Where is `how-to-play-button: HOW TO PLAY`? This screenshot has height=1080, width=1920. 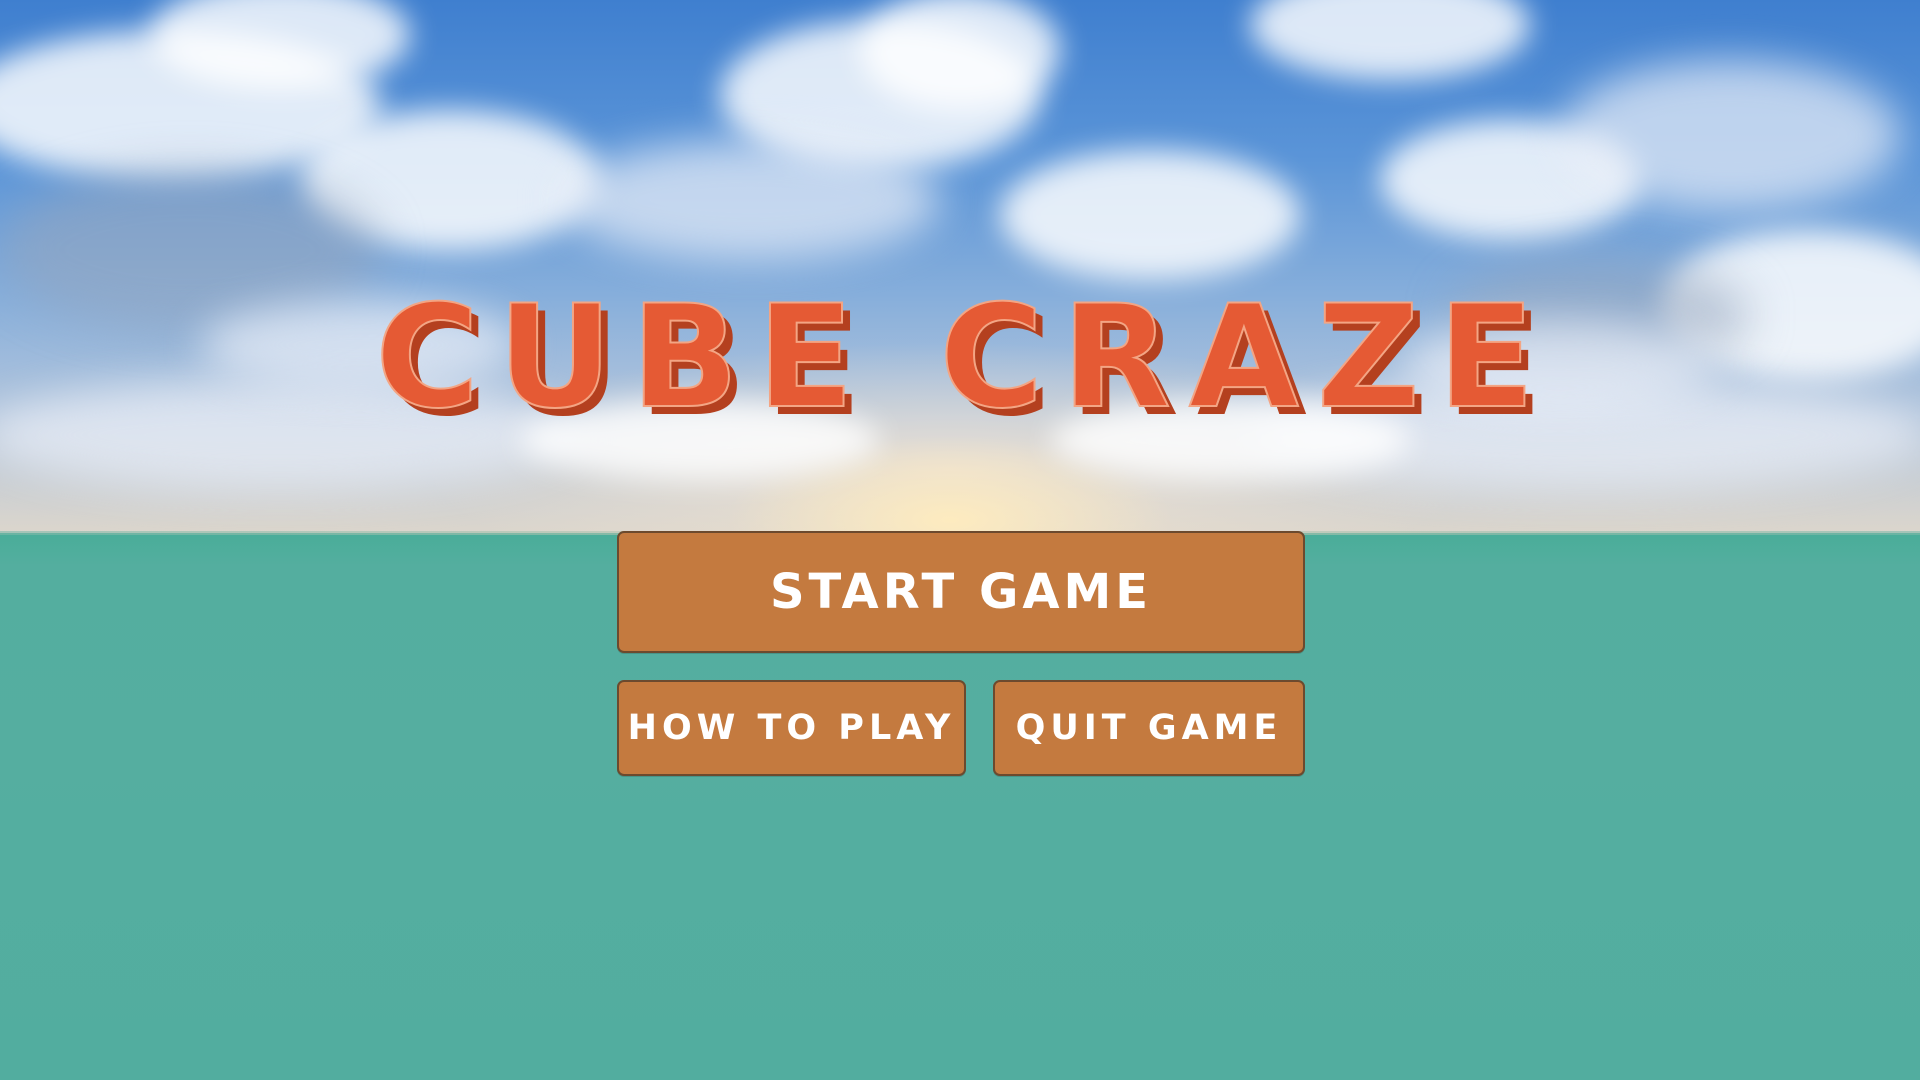 how-to-play-button: HOW TO PLAY is located at coordinates (791, 728).